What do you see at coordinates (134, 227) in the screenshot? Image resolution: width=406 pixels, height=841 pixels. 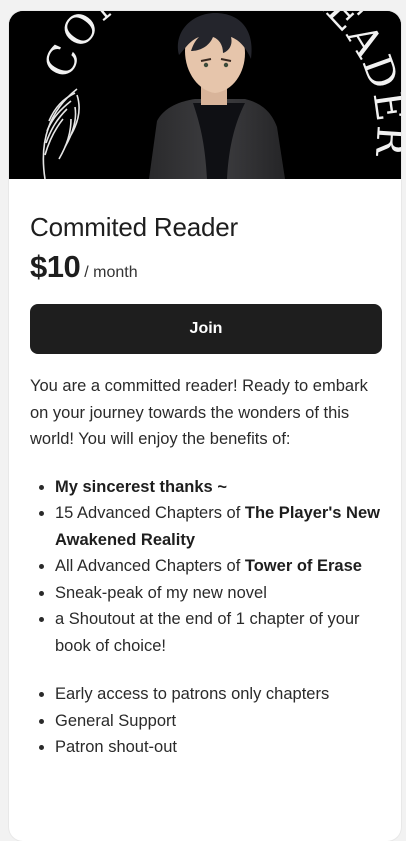 I see `tier-title: Commited Reader` at bounding box center [134, 227].